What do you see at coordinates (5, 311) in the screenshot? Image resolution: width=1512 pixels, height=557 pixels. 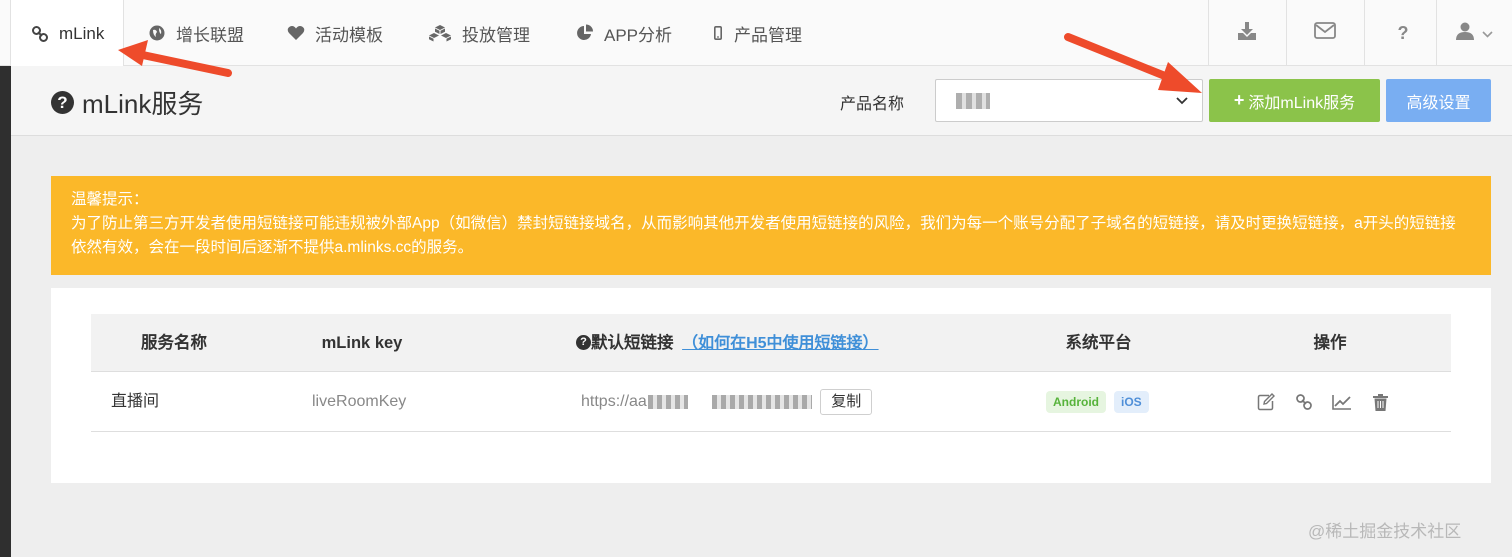 I see `left-sidebar-edge` at bounding box center [5, 311].